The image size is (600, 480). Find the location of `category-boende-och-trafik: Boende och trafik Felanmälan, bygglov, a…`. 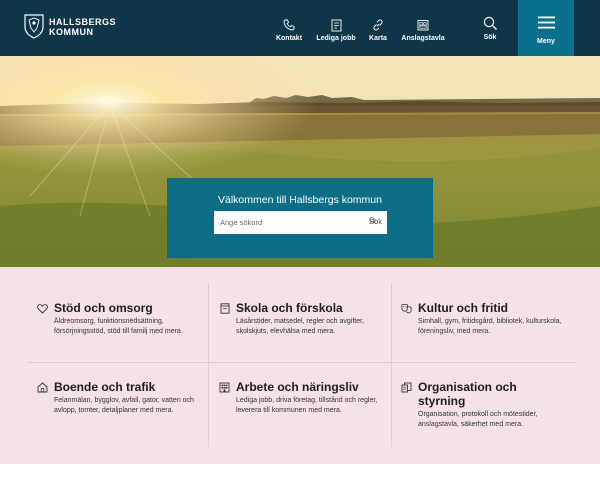

category-boende-och-trafik: Boende och trafik Felanmälan, bygglov, a… is located at coordinates (118, 402).